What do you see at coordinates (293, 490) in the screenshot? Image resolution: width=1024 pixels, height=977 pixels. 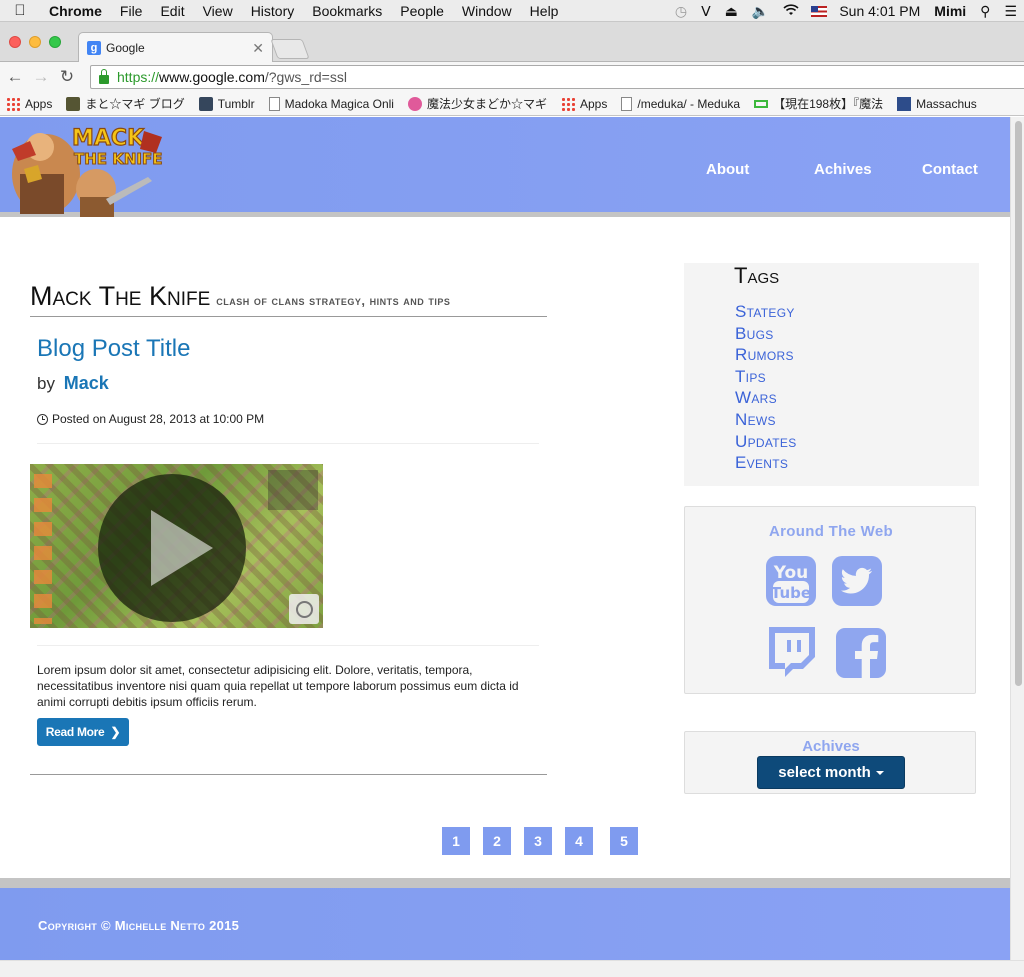 I see `video-hud-right` at bounding box center [293, 490].